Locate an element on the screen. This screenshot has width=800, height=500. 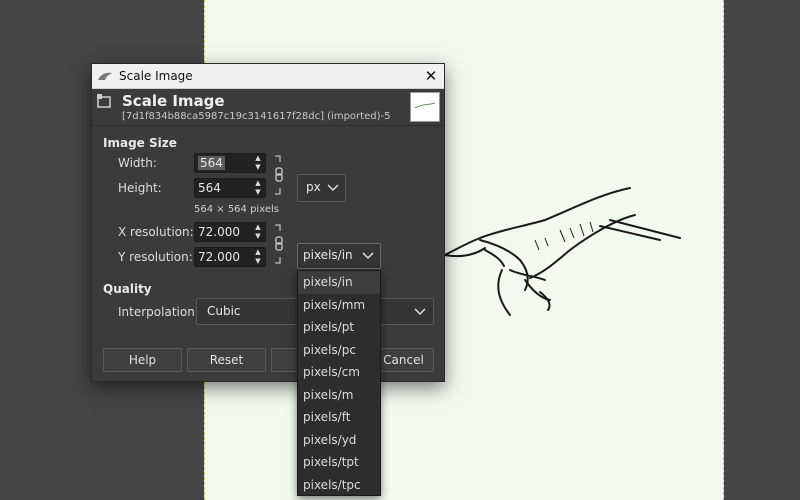
interpolation-label: Interpolation: is located at coordinates (158, 312).